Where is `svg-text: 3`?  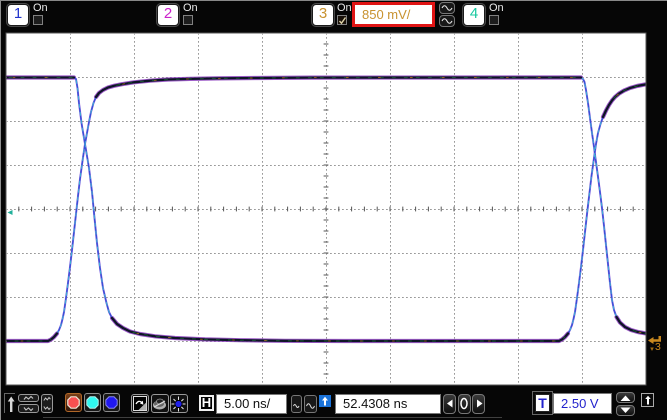
svg-text: 3 is located at coordinates (658, 347).